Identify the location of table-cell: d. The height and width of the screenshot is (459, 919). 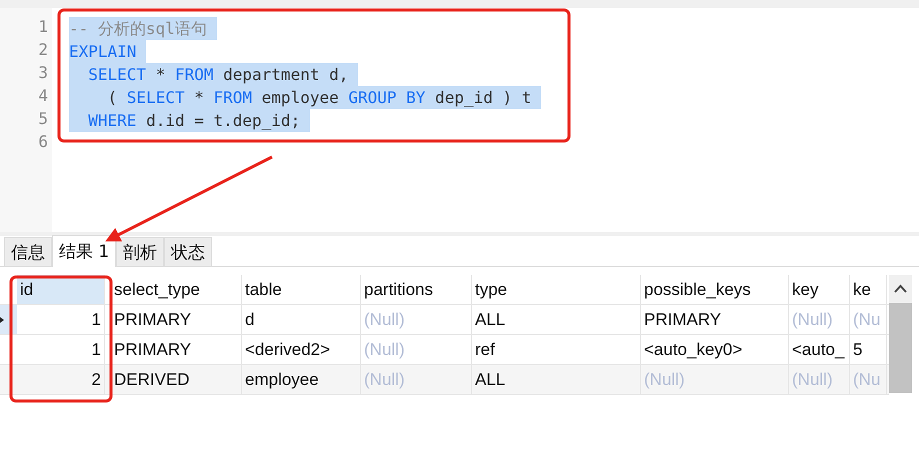
(301, 319).